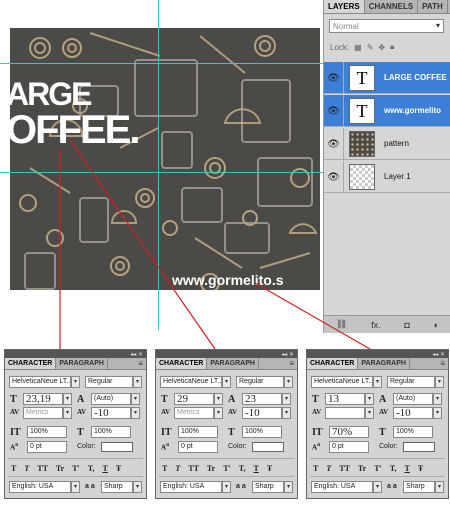 This screenshot has width=450, height=511. What do you see at coordinates (262, 399) in the screenshot?
I see `leading-field: 23` at bounding box center [262, 399].